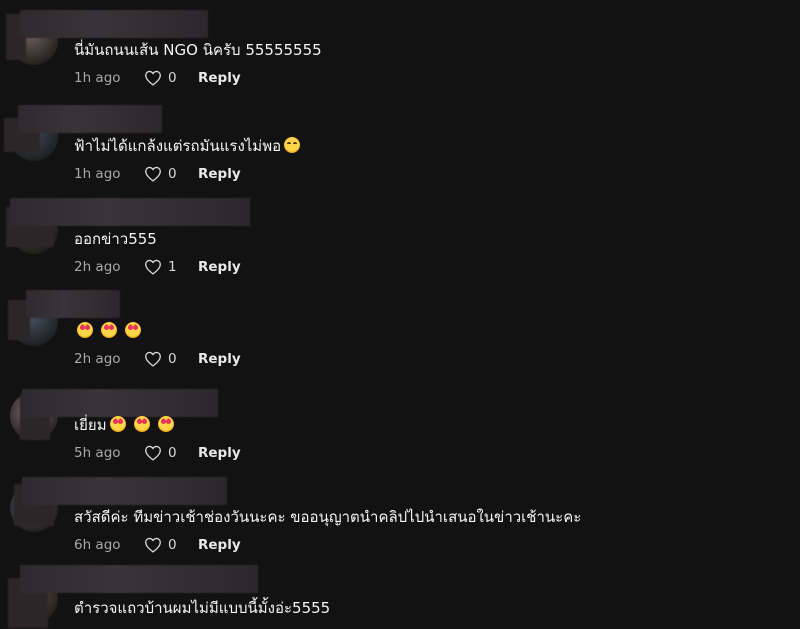 This screenshot has width=800, height=629. Describe the element at coordinates (178, 146) in the screenshot. I see `comment-text-content: ฟ้าไม่ได้แกล้งแต่รถมันแรงไม่พอ` at that location.